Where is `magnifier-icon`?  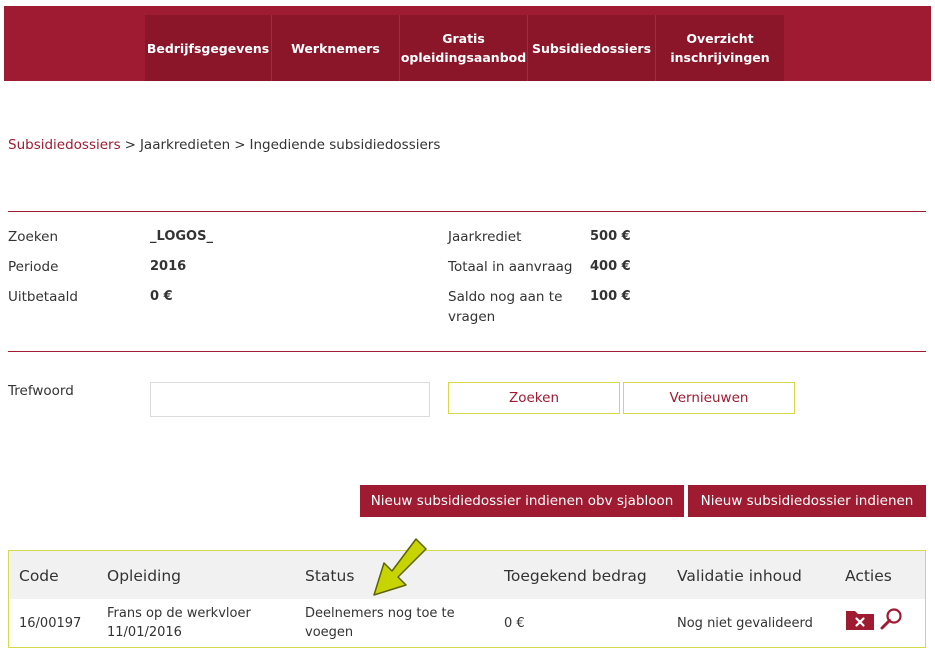 magnifier-icon is located at coordinates (891, 619).